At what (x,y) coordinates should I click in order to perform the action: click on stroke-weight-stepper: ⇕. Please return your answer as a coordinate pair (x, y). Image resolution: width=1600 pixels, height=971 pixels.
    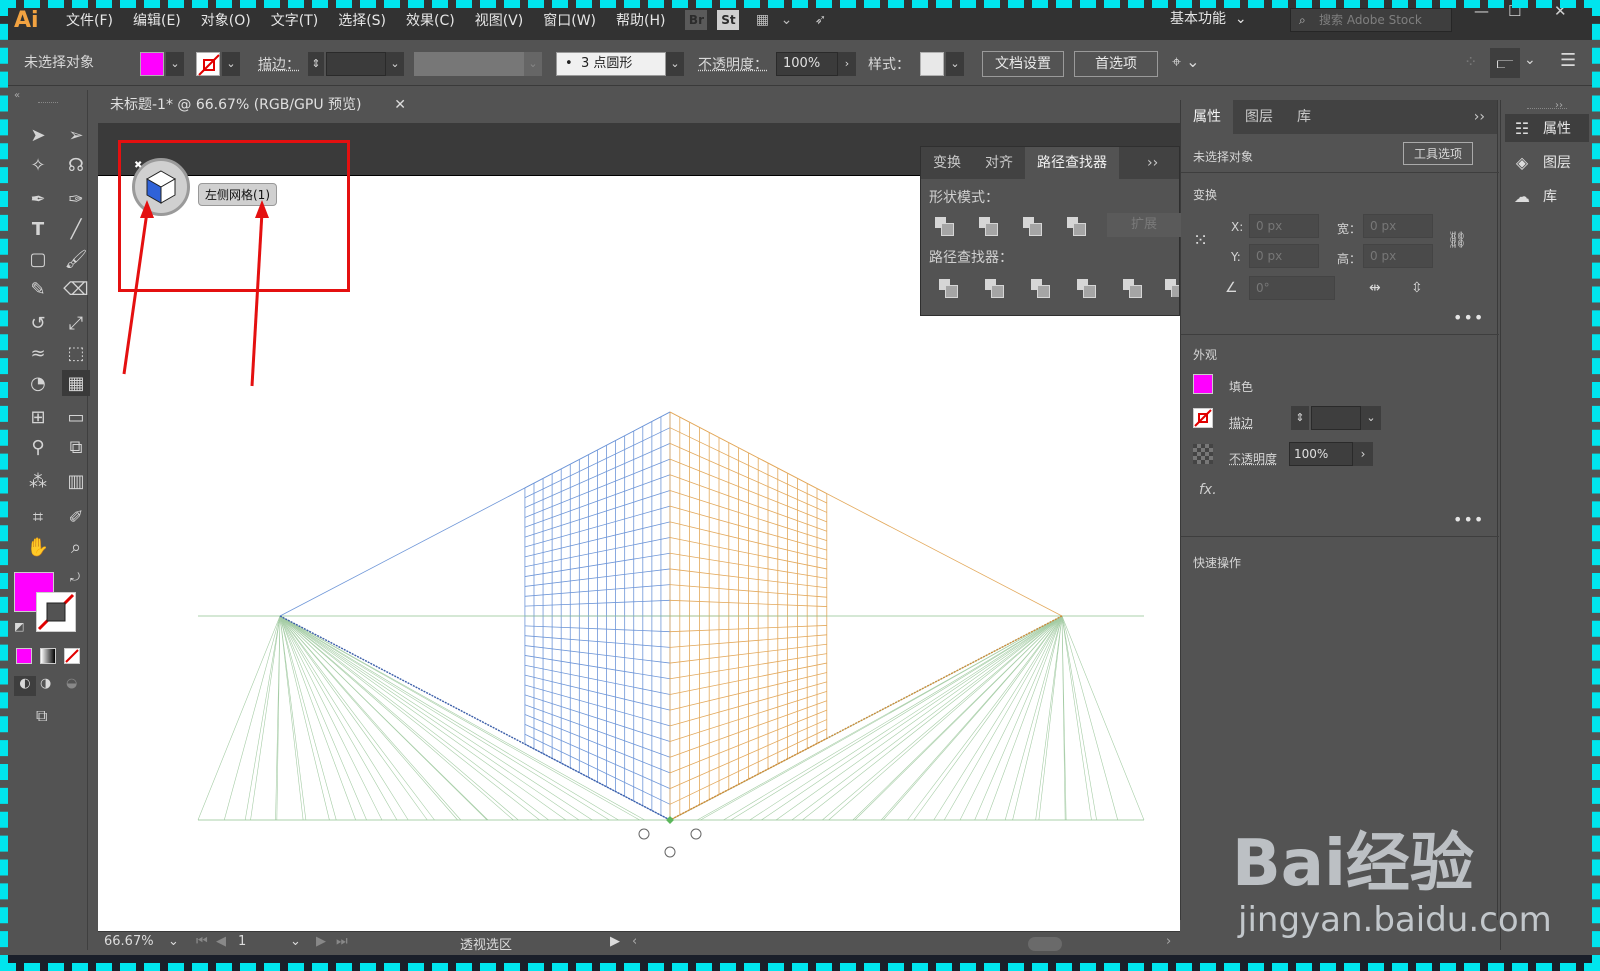
    Looking at the image, I should click on (1300, 418).